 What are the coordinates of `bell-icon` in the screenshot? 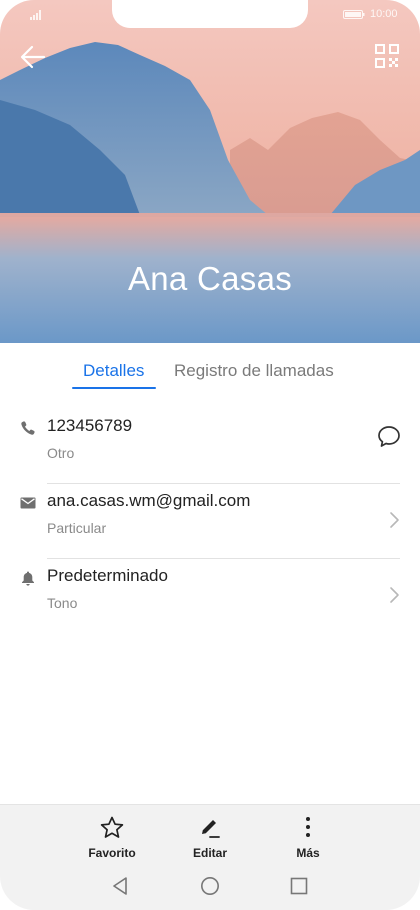 It's located at (28, 578).